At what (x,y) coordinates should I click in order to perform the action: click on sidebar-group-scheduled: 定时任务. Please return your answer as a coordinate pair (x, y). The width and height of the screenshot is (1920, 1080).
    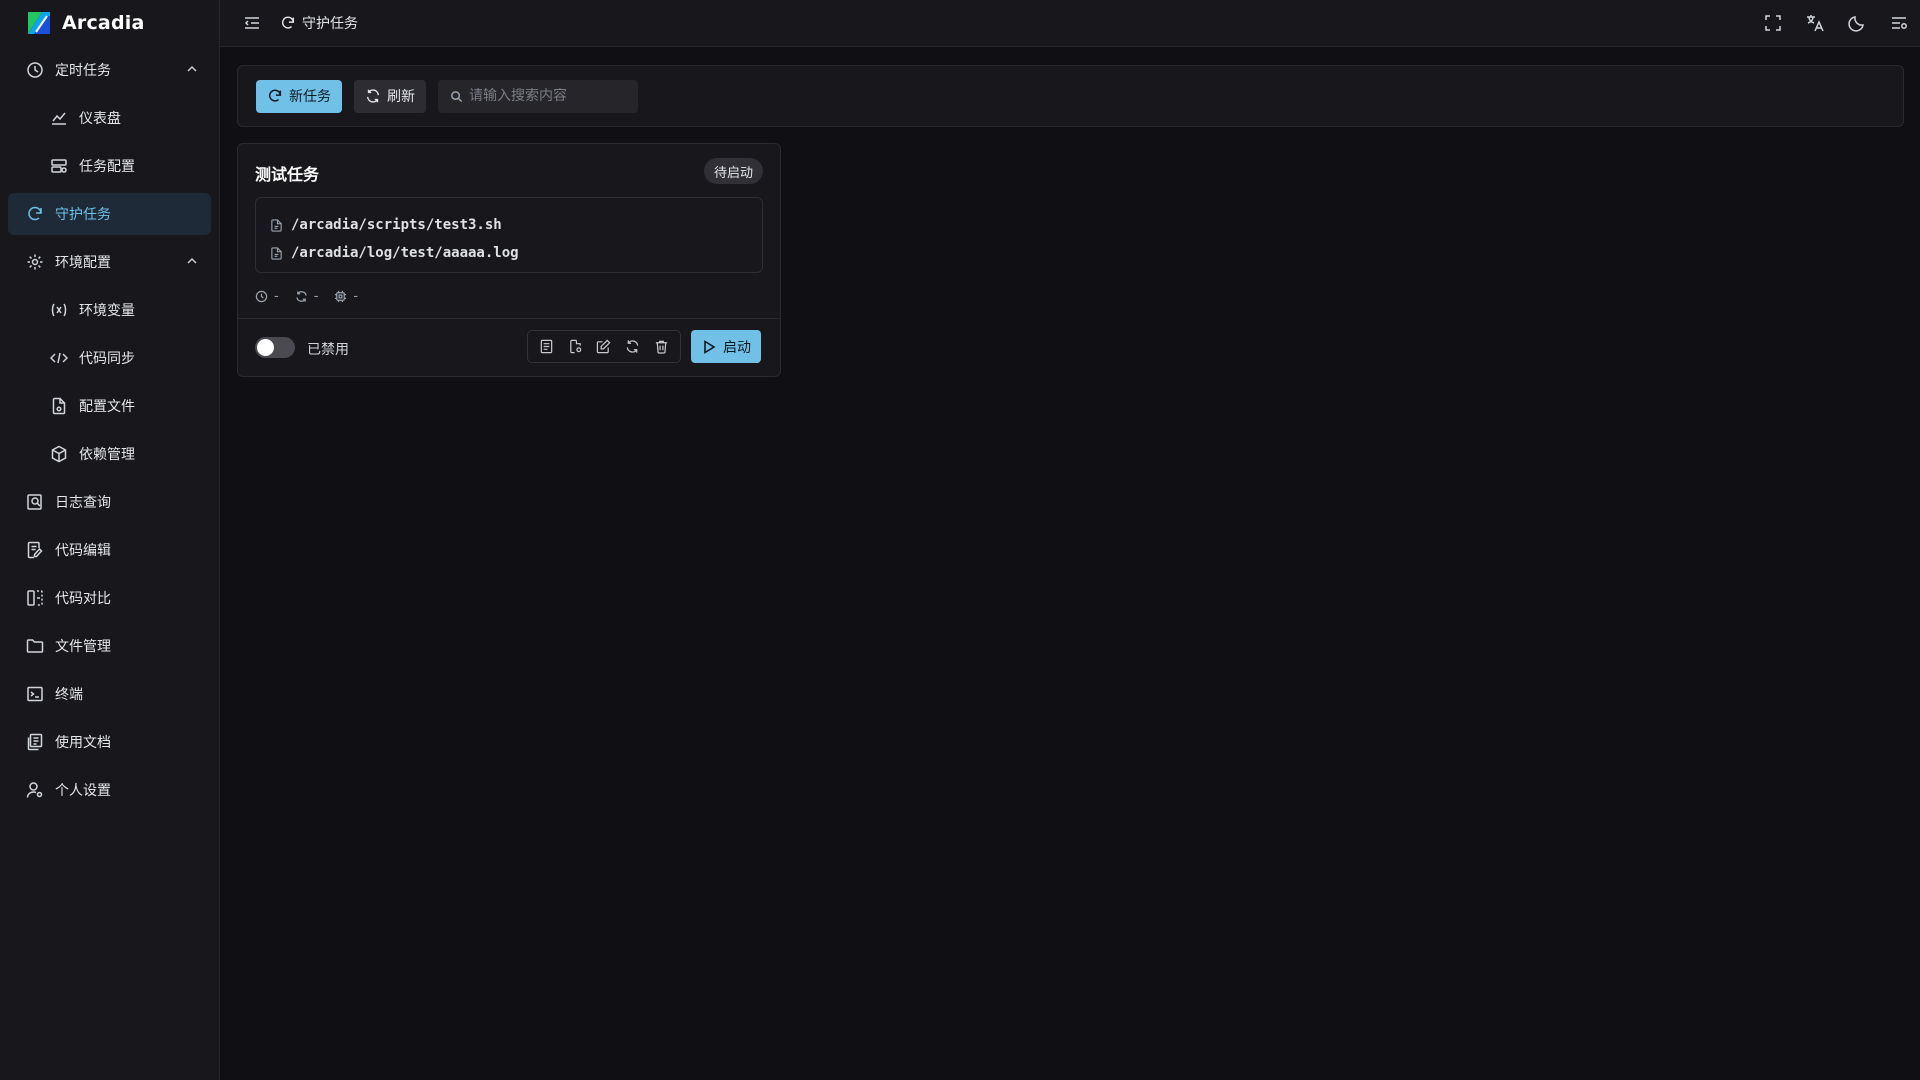
    Looking at the image, I should click on (109, 70).